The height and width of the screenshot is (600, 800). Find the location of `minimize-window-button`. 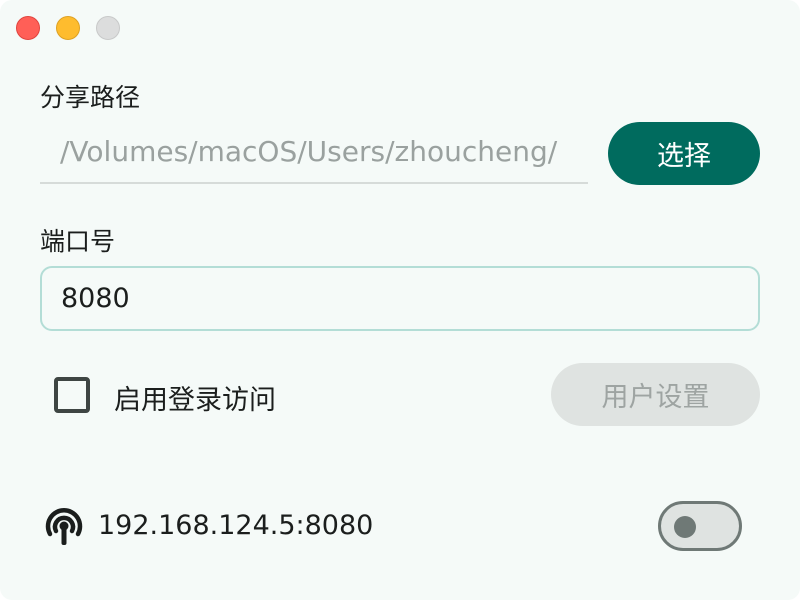

minimize-window-button is located at coordinates (68, 28).